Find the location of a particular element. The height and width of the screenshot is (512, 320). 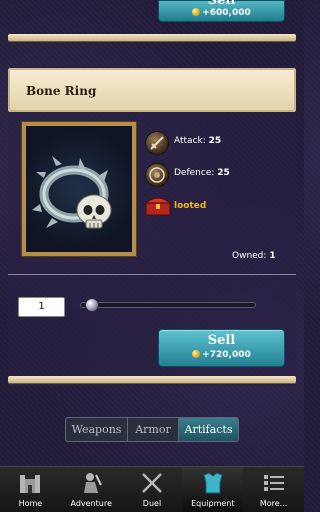

tab-weapons: Weapons is located at coordinates (97, 429).